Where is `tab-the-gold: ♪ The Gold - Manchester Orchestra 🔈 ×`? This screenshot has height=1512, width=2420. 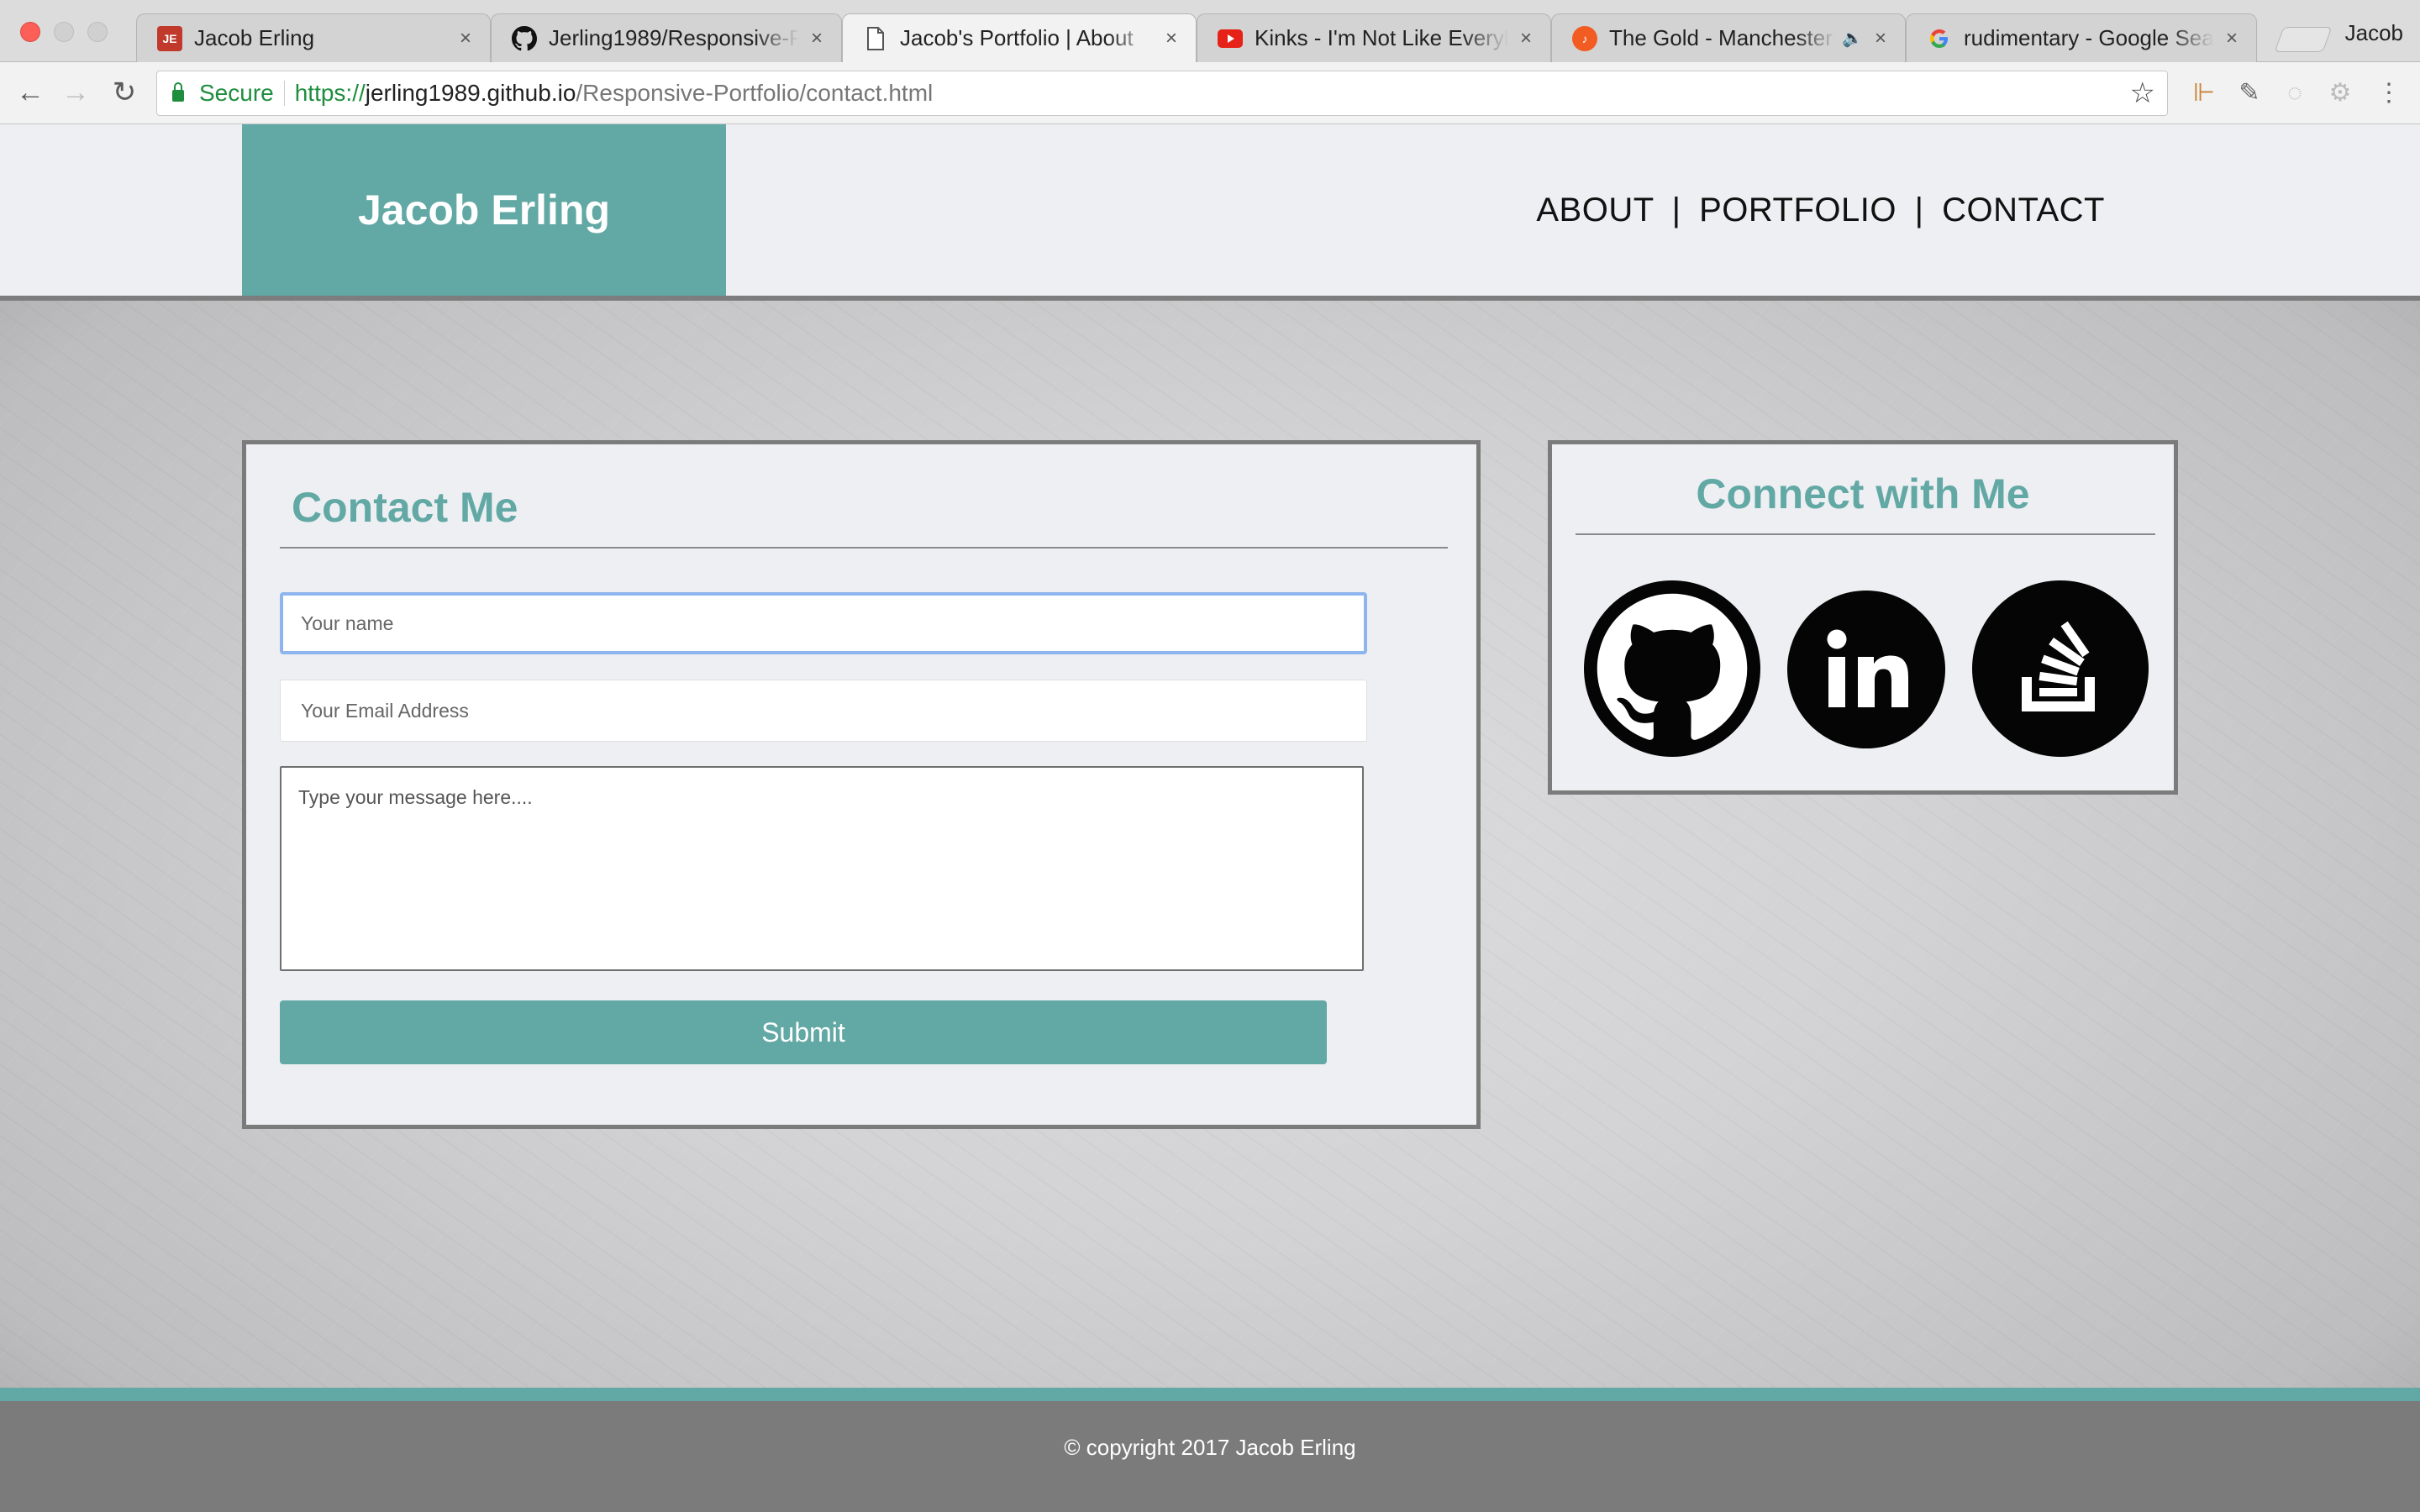
tab-the-gold: ♪ The Gold - Manchester Orchestra 🔈 × is located at coordinates (1729, 37).